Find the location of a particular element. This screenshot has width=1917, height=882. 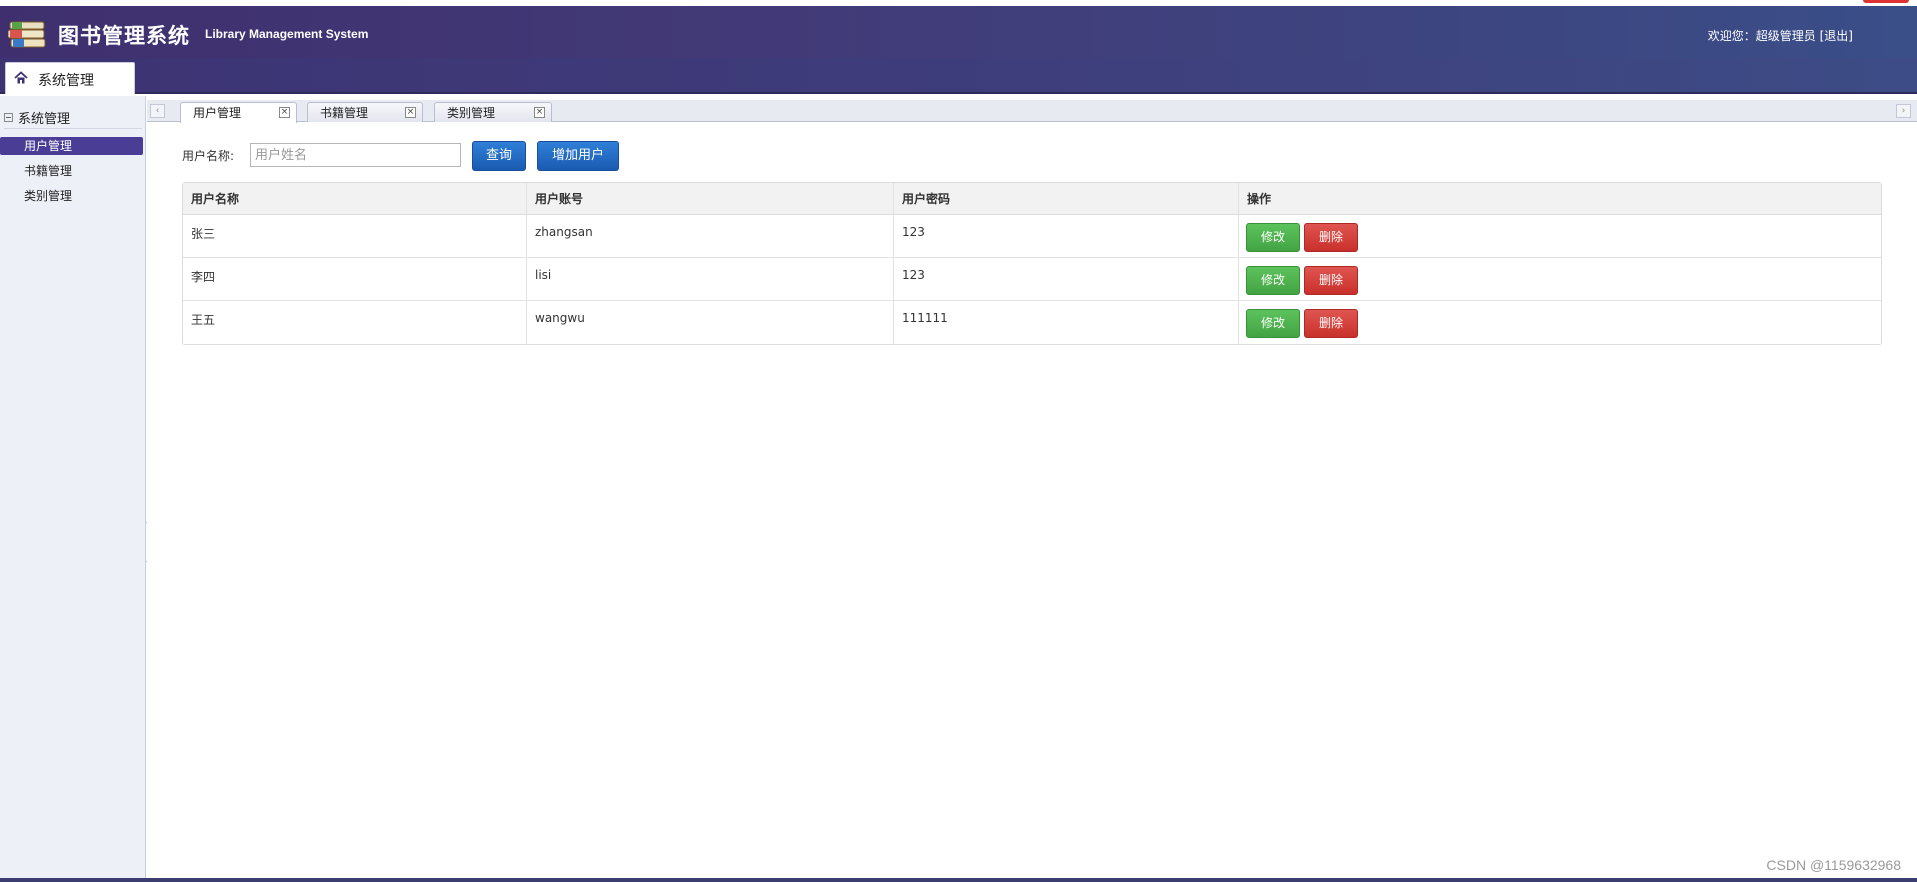

tab-label: 用户管理 is located at coordinates (217, 113).